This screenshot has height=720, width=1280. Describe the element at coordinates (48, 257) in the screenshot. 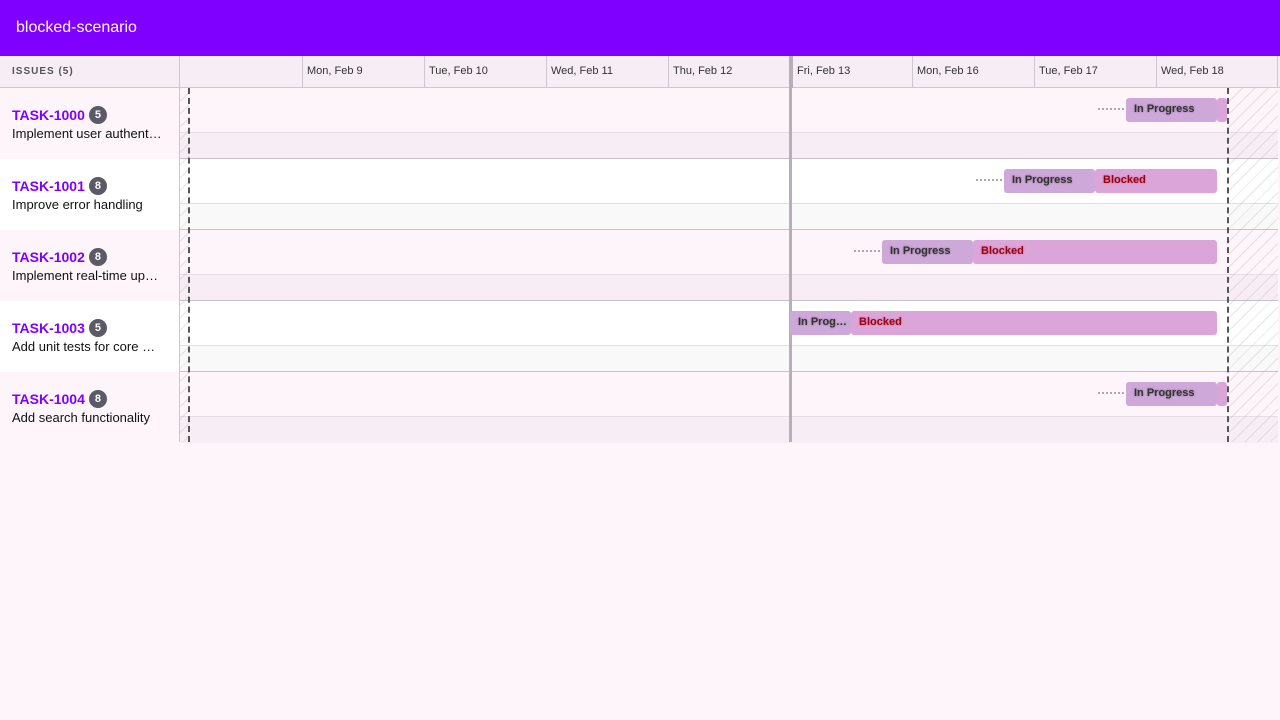

I see `issue-key-link: TASK-1002` at that location.